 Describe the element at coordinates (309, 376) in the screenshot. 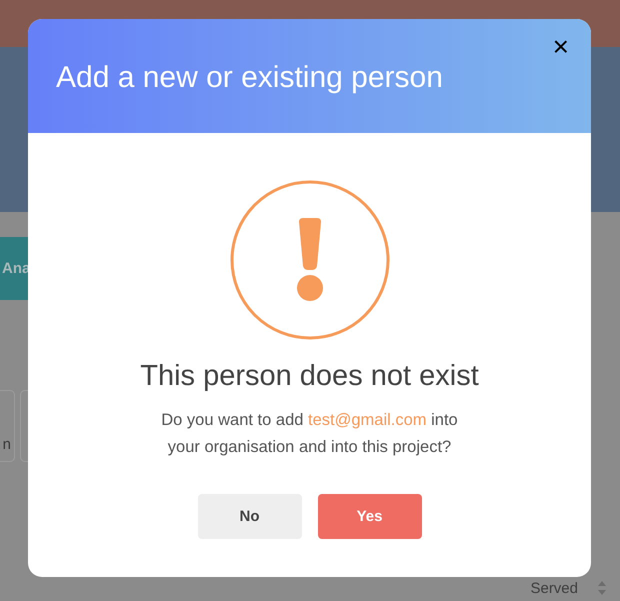

I see `dialog-heading: This person does not exist` at that location.